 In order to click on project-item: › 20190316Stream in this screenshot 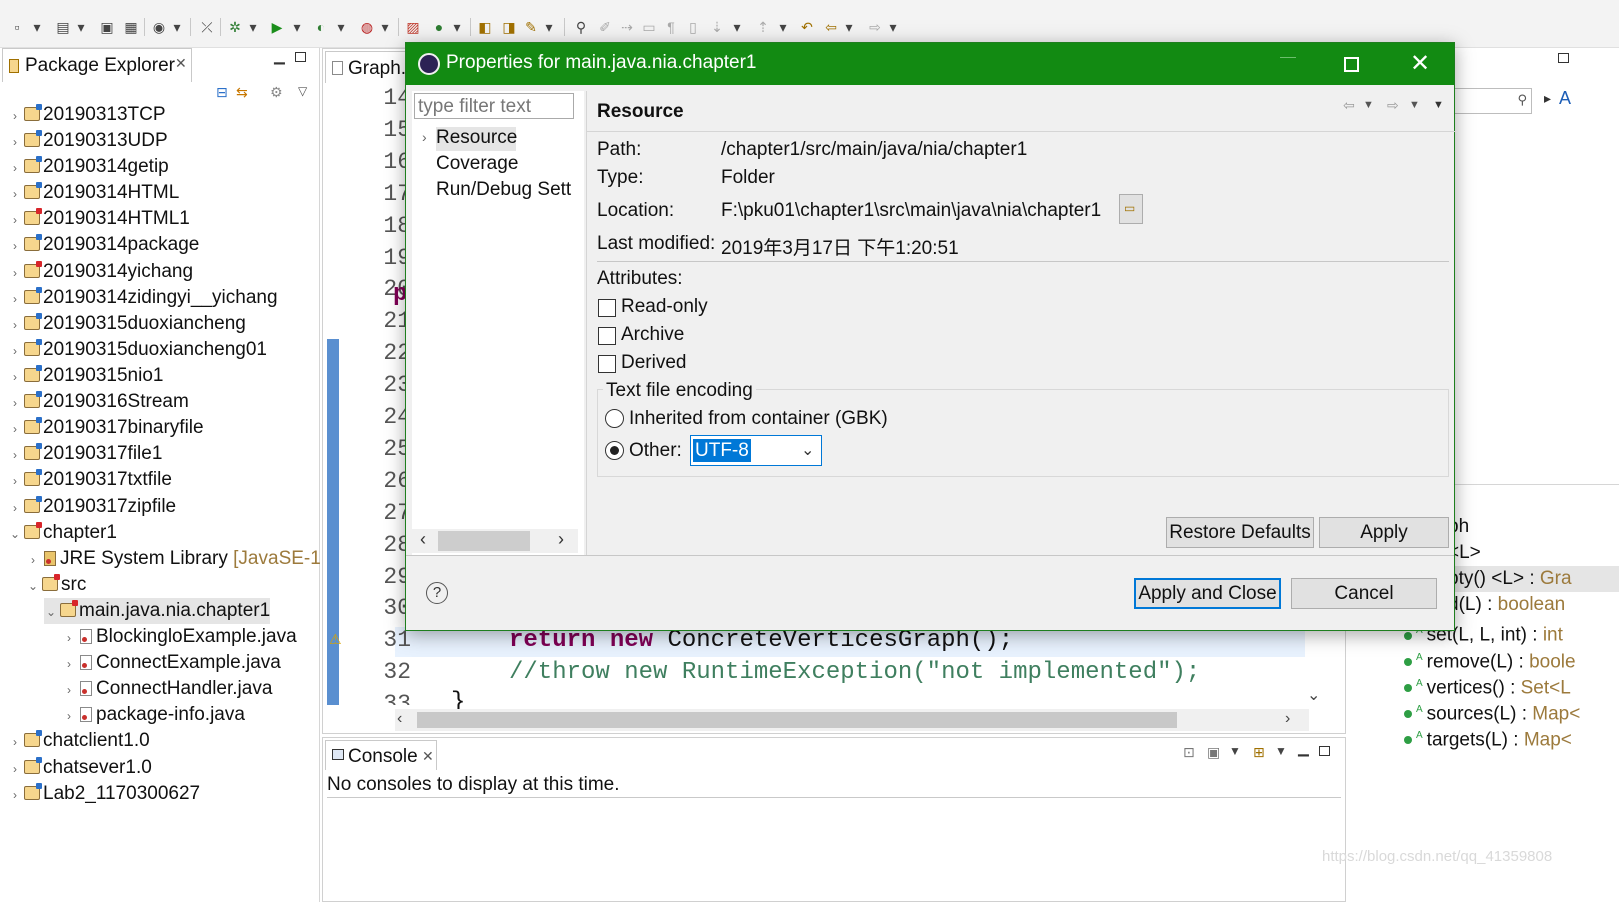, I will do `click(98, 402)`.